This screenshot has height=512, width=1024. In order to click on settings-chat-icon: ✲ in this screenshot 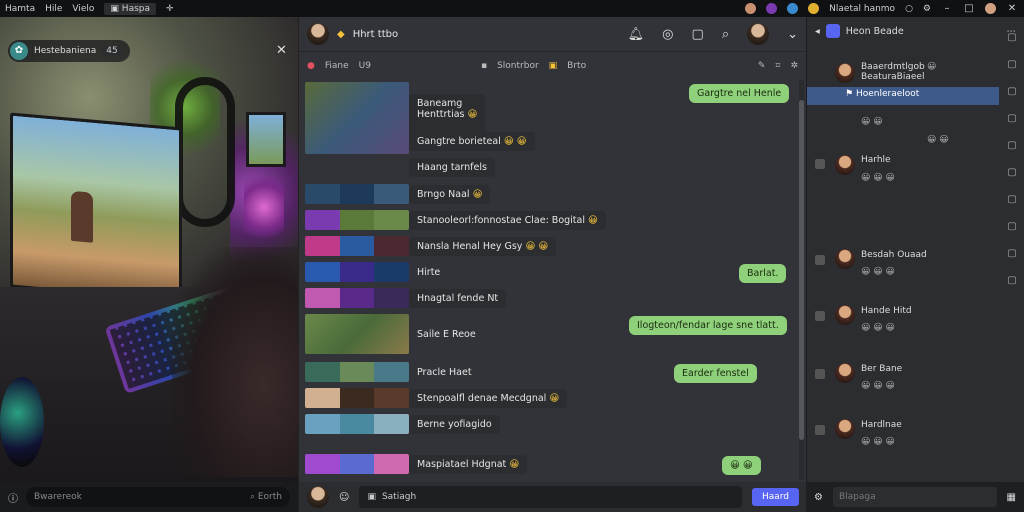, I will do `click(794, 66)`.